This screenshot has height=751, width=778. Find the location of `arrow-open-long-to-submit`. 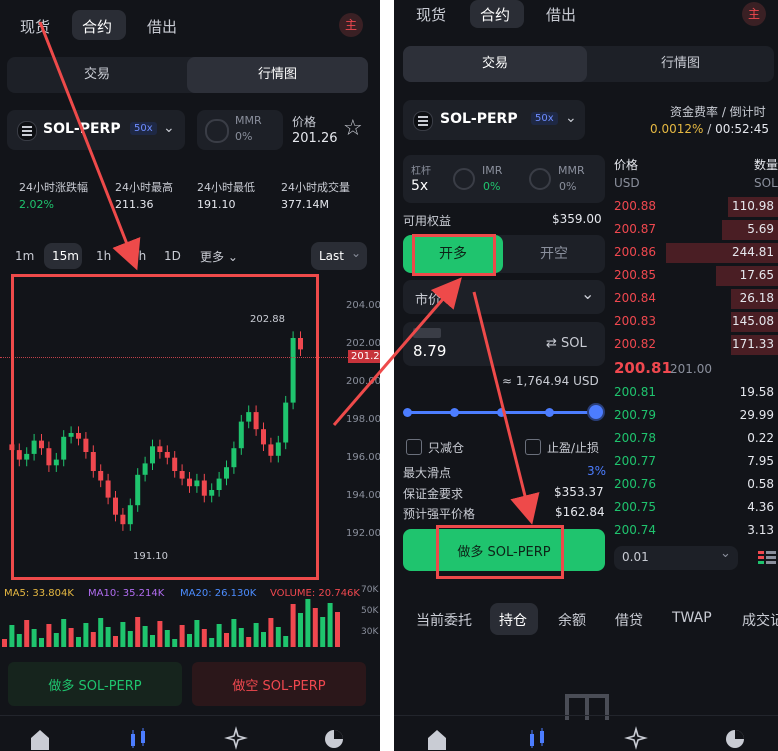

arrow-open-long-to-submit is located at coordinates (506, 408).